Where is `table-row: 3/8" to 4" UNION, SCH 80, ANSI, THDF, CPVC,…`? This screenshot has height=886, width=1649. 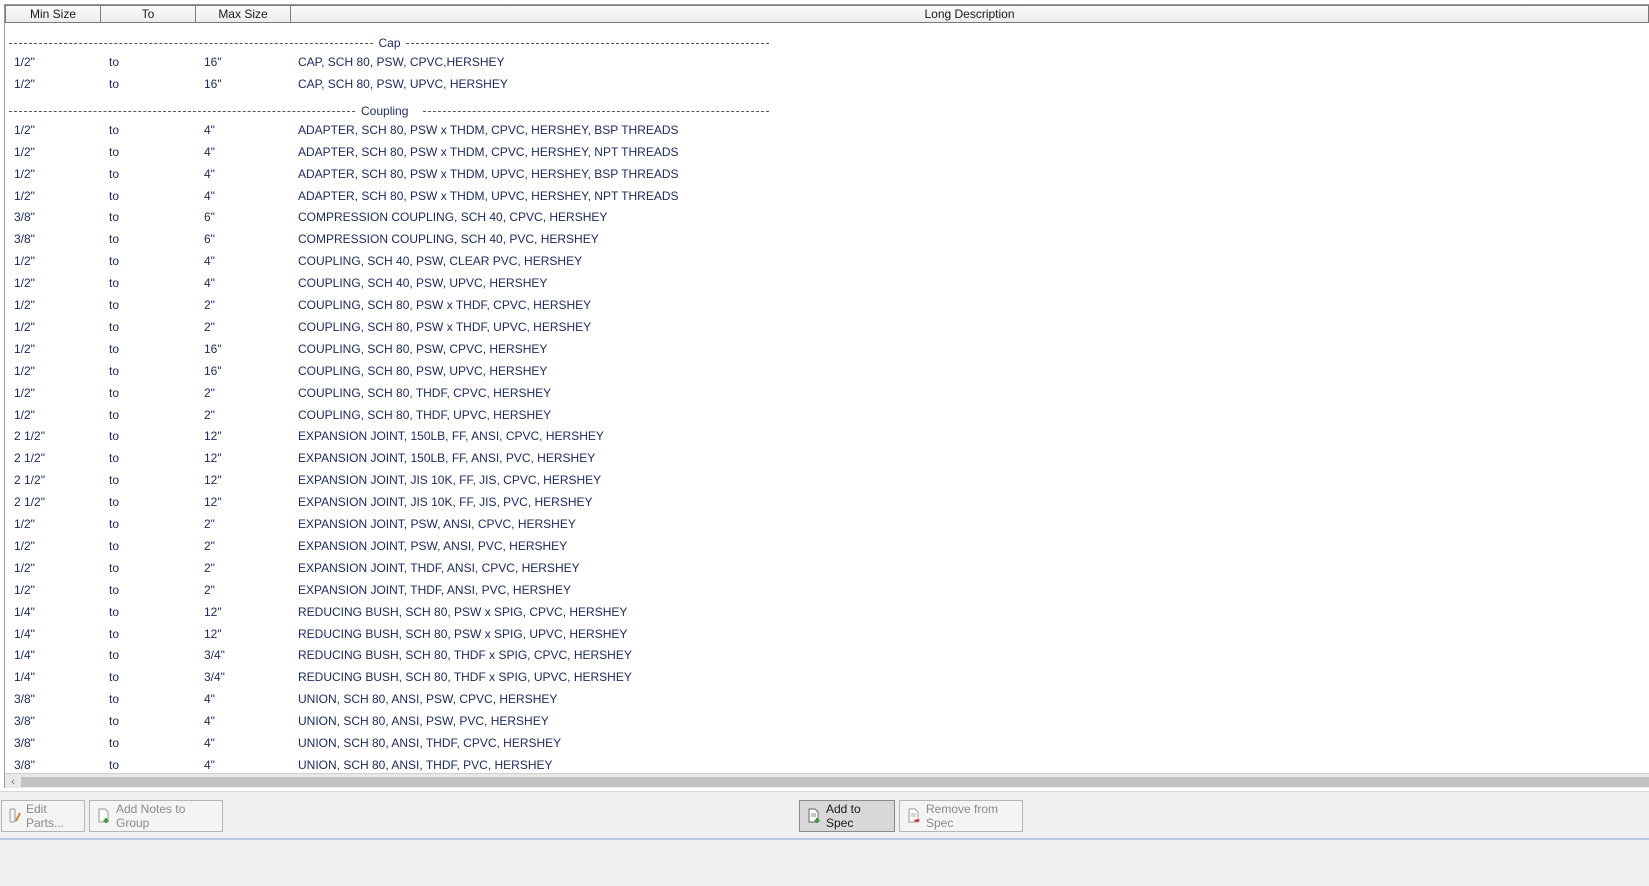
table-row: 3/8" to 4" UNION, SCH 80, ANSI, THDF, CPVC,… is located at coordinates (827, 743).